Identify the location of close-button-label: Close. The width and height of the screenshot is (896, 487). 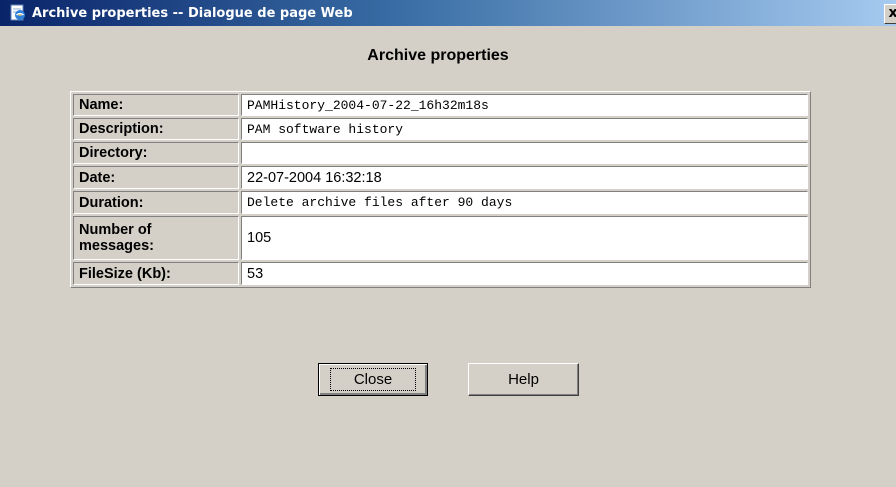
(373, 379).